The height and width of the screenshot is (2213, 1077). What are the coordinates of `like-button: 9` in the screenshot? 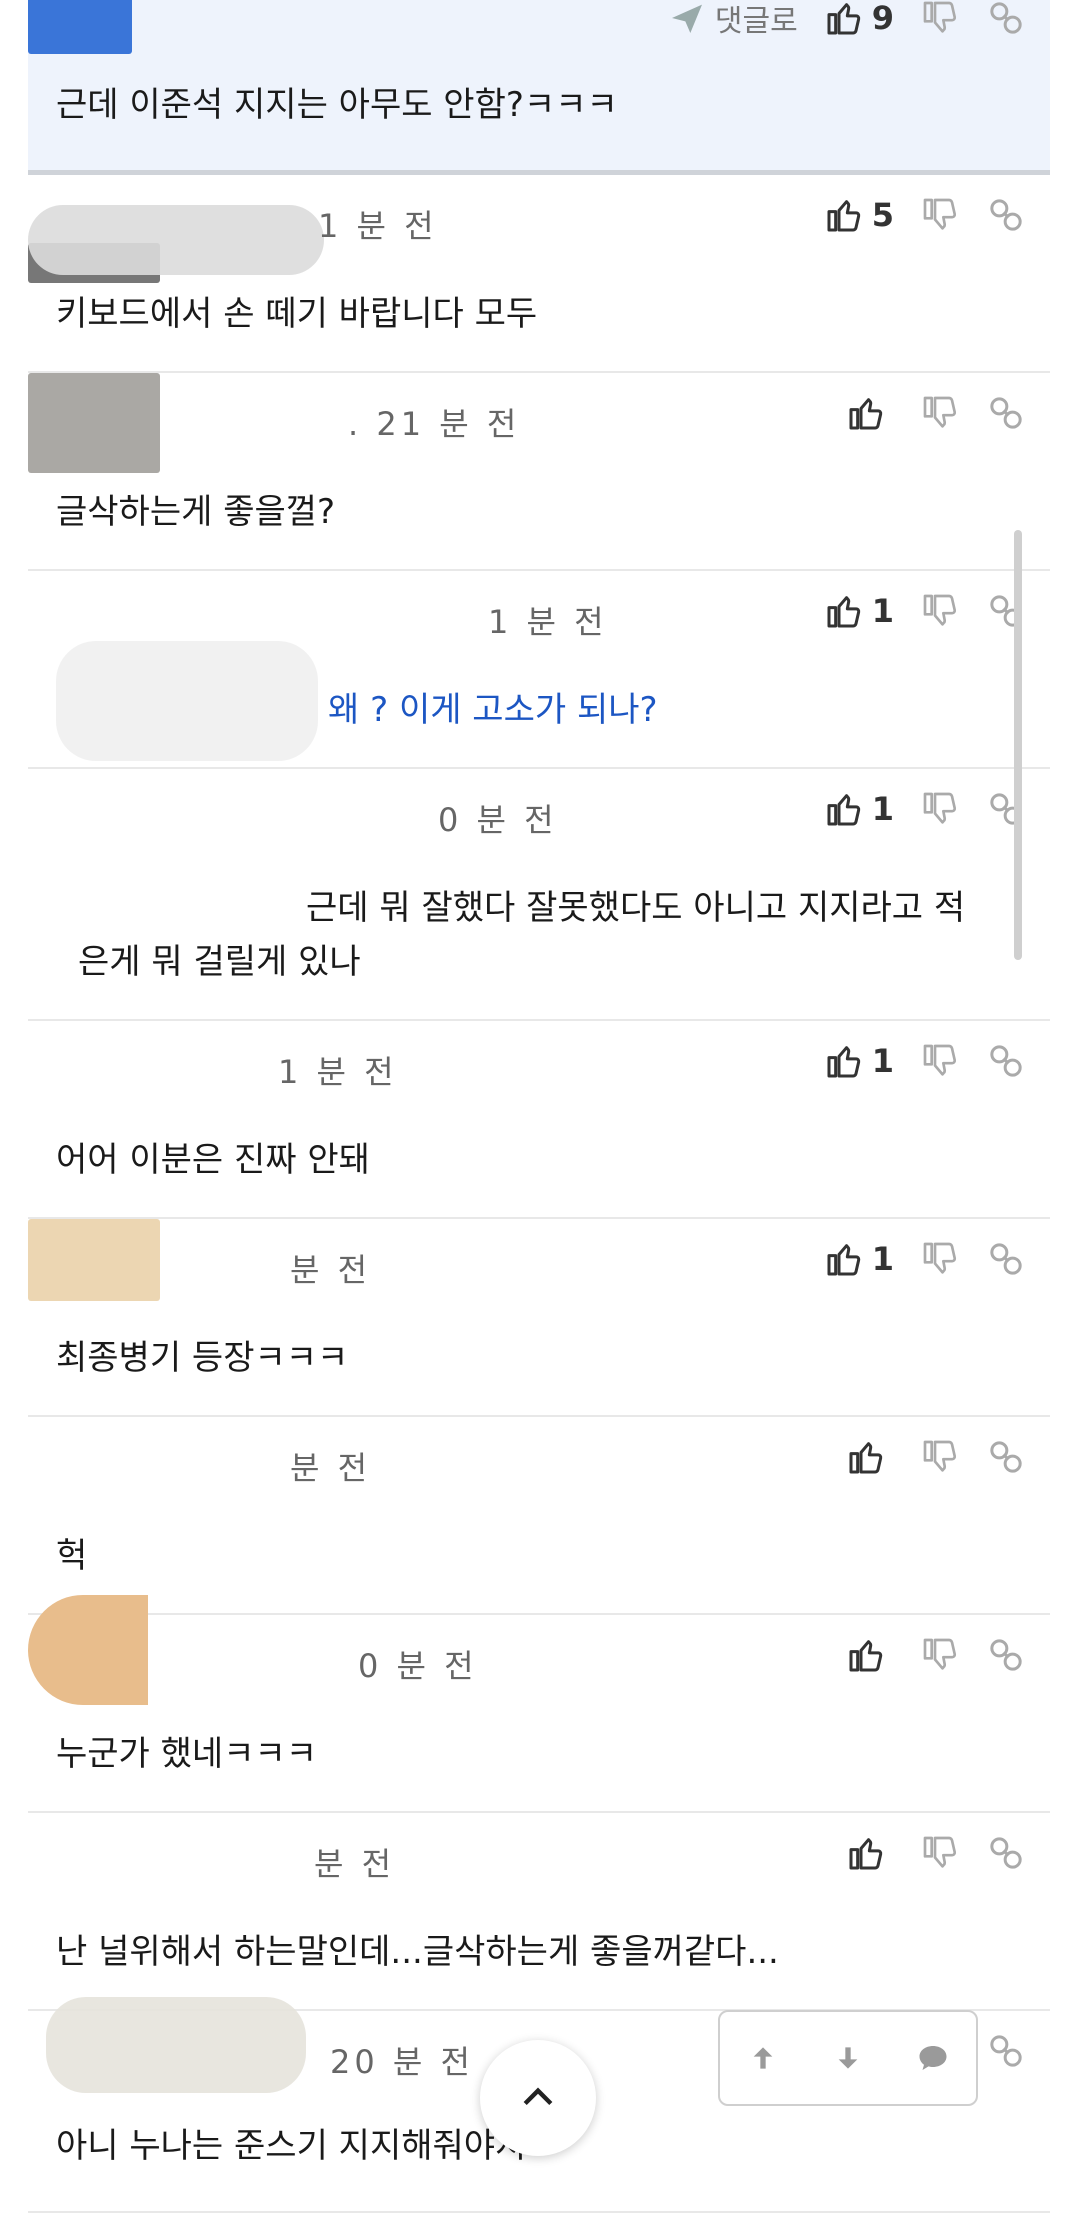 It's located at (859, 19).